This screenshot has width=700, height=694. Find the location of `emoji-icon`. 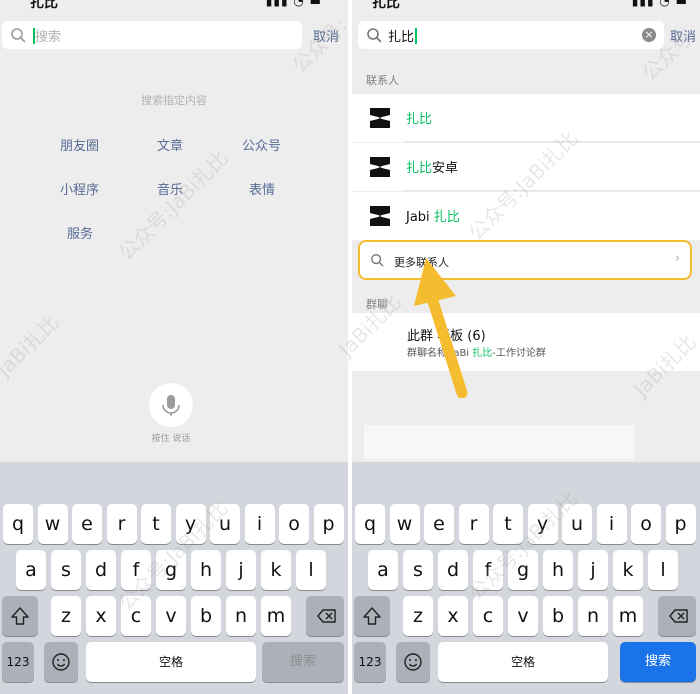

emoji-icon is located at coordinates (413, 662).